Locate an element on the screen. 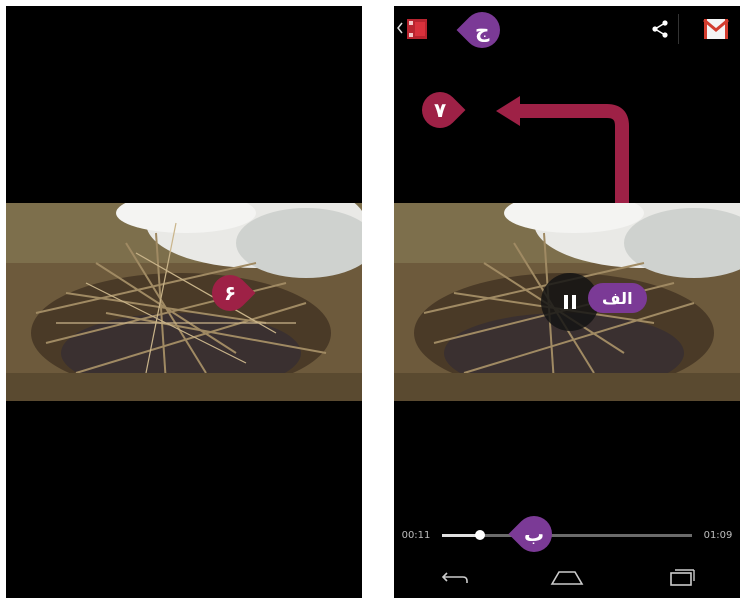 Image resolution: width=743 pixels, height=598 pixels. share-icon is located at coordinates (660, 29).